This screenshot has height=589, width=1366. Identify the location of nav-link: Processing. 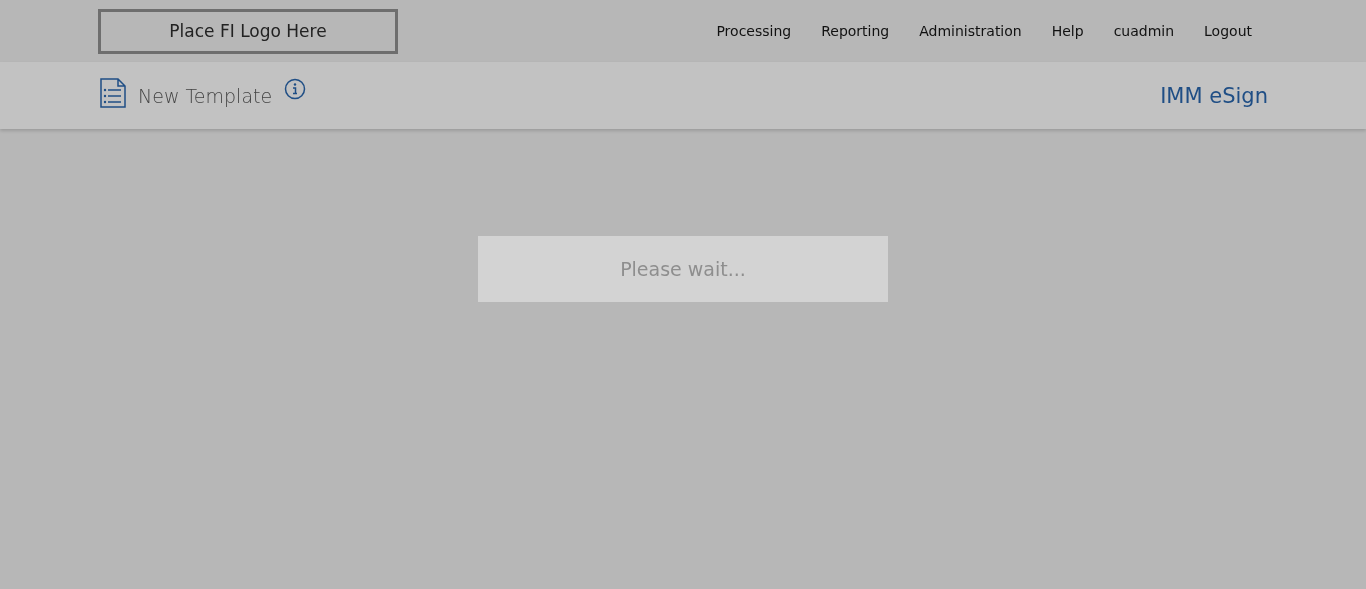
(754, 31).